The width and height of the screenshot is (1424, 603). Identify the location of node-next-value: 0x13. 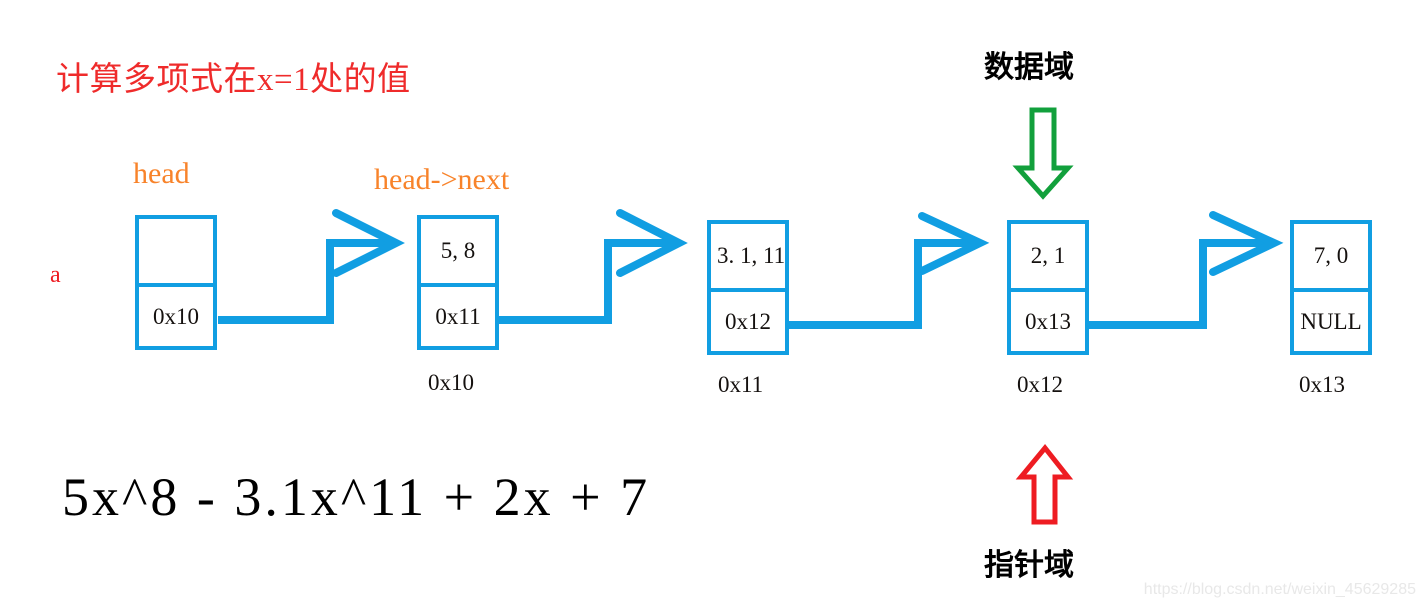
(1048, 321).